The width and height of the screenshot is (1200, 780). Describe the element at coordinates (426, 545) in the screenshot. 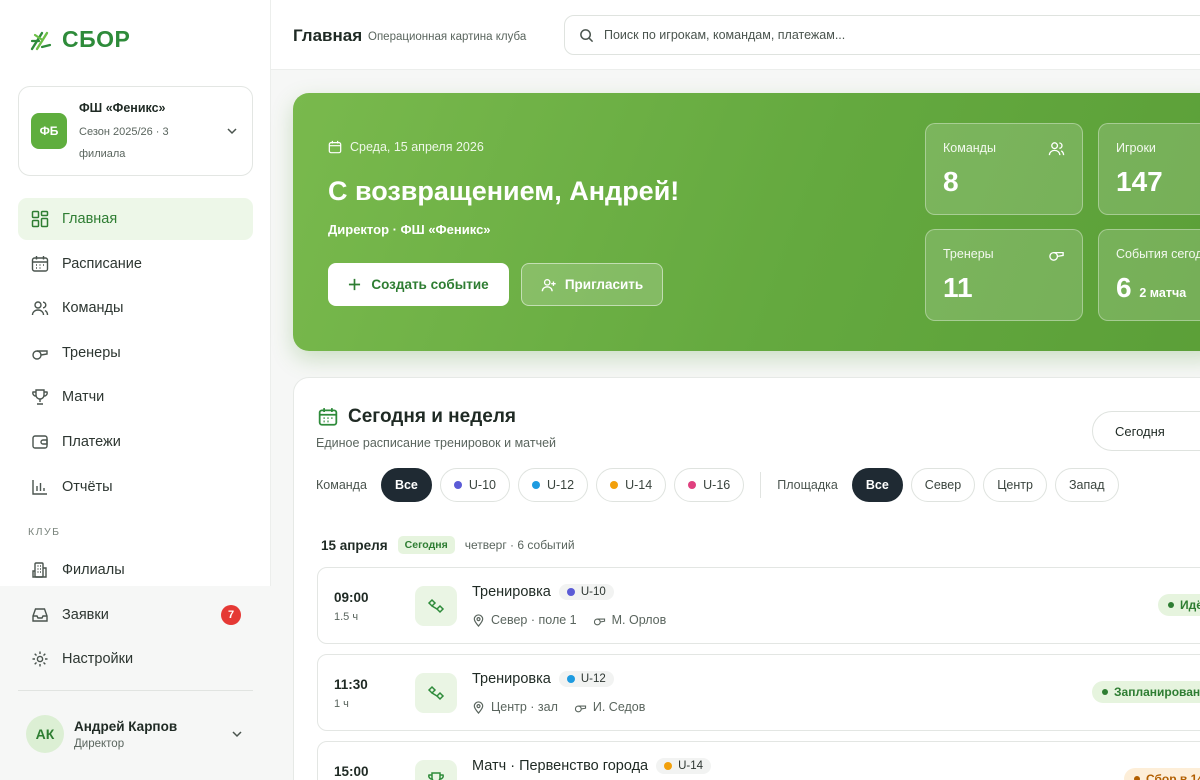

I see `today-badge: Сегодня` at that location.